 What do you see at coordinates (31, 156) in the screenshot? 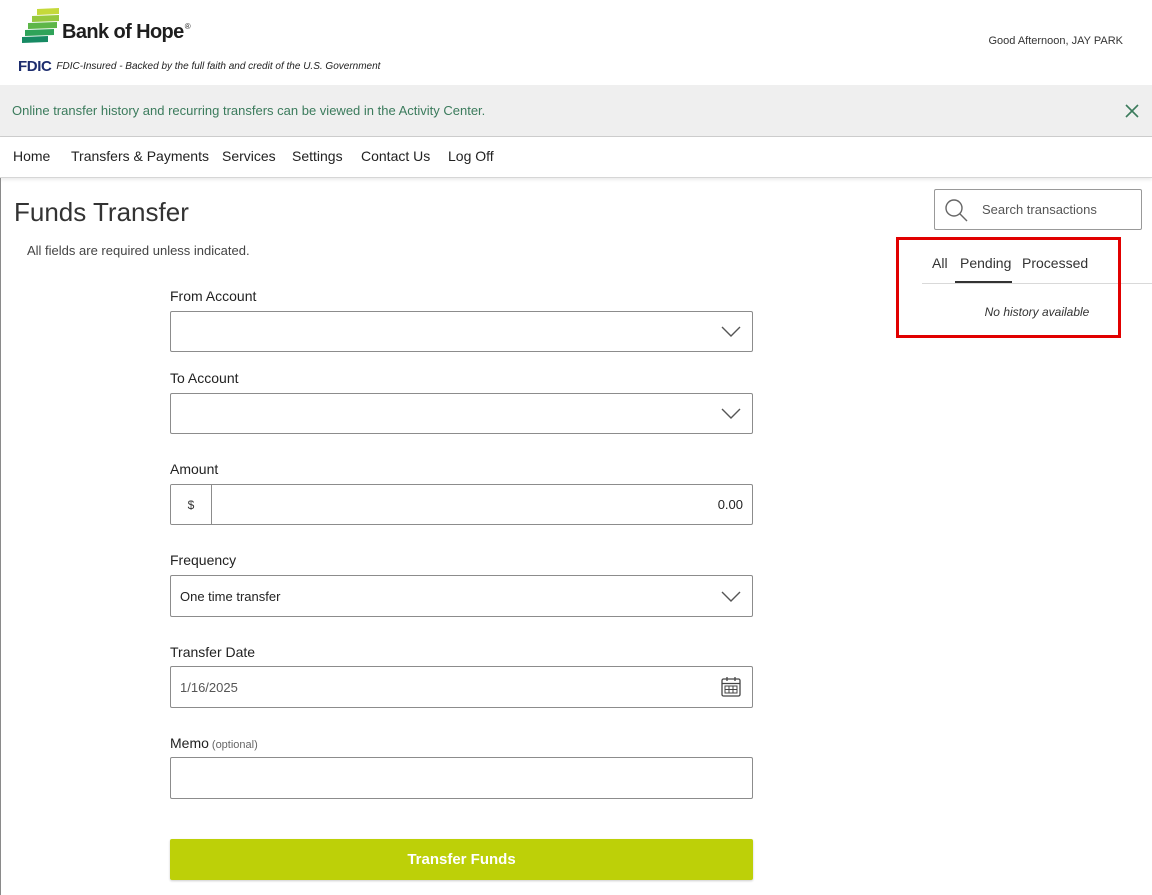
I see `nav-item-home: Home` at bounding box center [31, 156].